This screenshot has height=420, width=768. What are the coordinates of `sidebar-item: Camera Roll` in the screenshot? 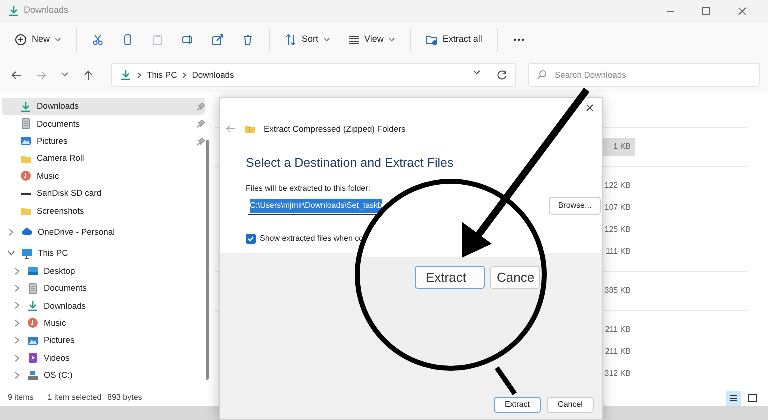 It's located at (103, 159).